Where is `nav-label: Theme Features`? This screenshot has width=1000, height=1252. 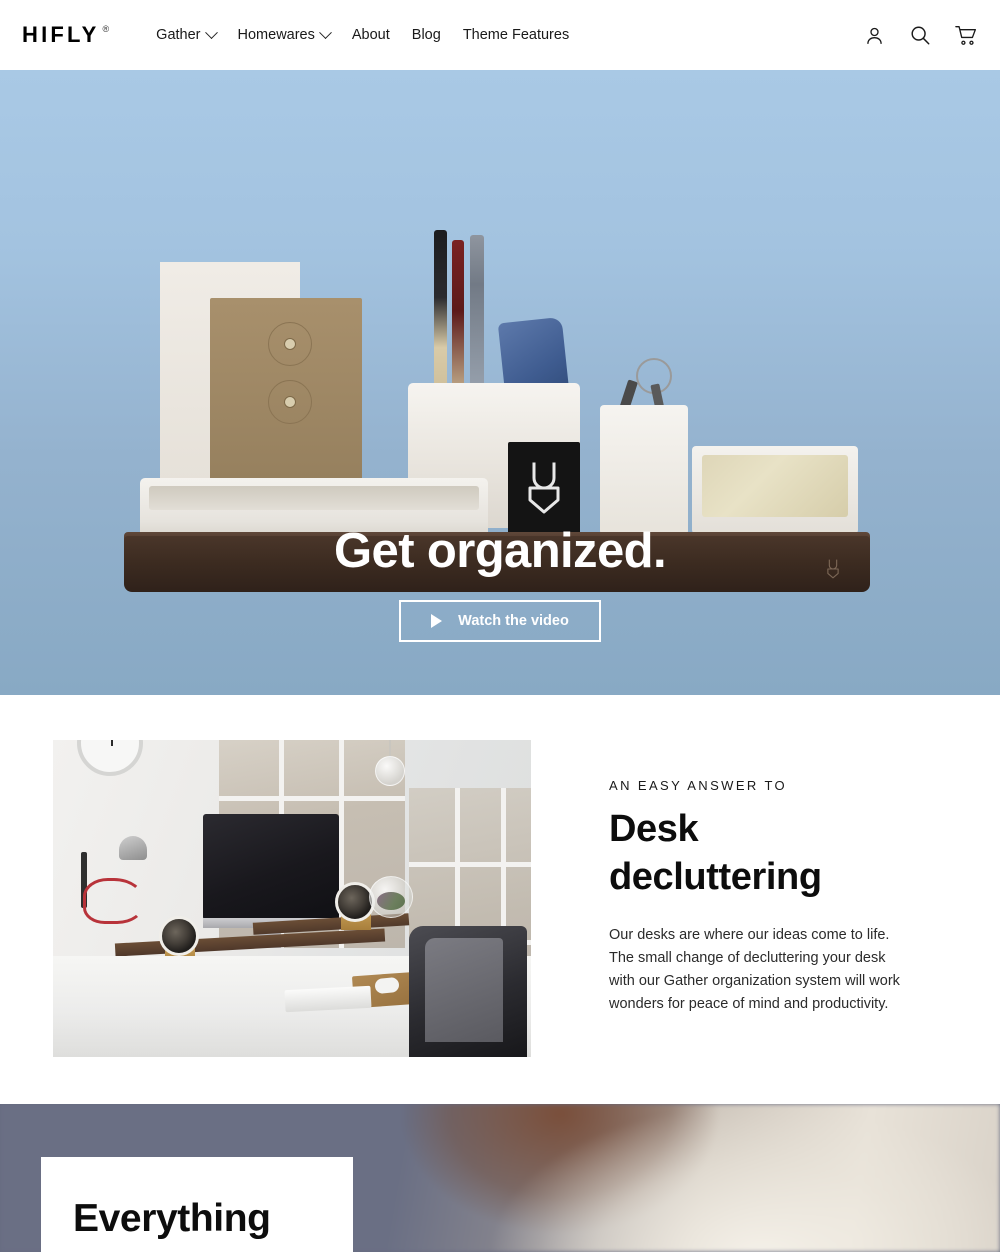
nav-label: Theme Features is located at coordinates (516, 35).